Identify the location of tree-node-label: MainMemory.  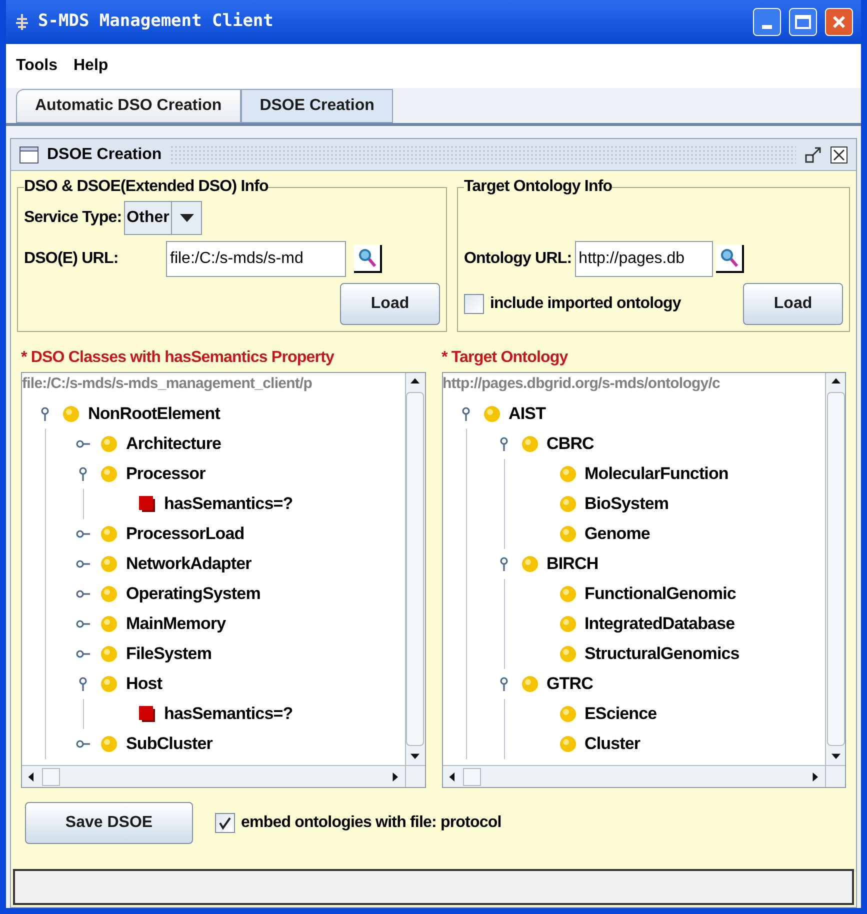
(176, 624).